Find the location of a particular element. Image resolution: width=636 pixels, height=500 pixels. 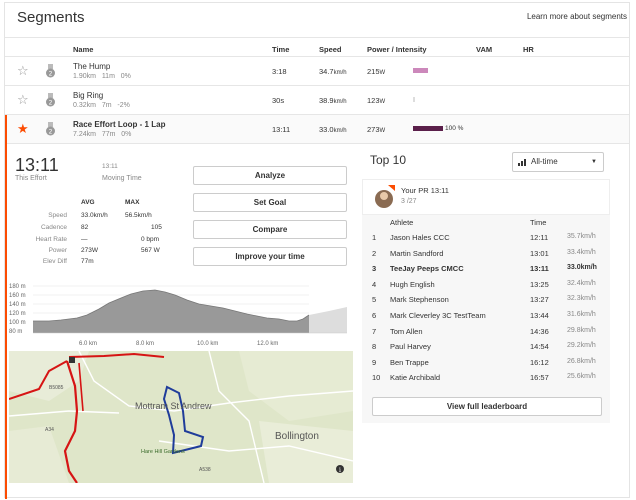

view-full-leaderboard-button: View full leaderboard is located at coordinates (487, 406).